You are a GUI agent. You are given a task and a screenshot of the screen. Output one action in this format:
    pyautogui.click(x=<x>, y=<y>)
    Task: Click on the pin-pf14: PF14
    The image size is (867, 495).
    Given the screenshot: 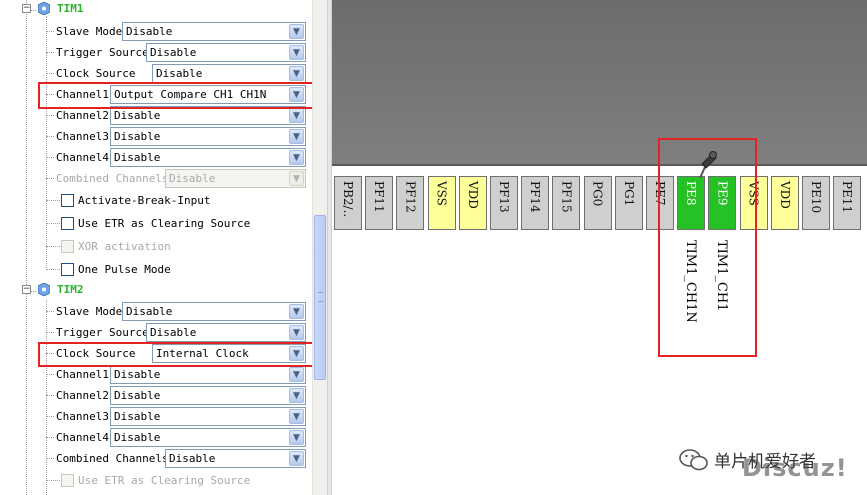 What is the action you would take?
    pyautogui.click(x=535, y=203)
    